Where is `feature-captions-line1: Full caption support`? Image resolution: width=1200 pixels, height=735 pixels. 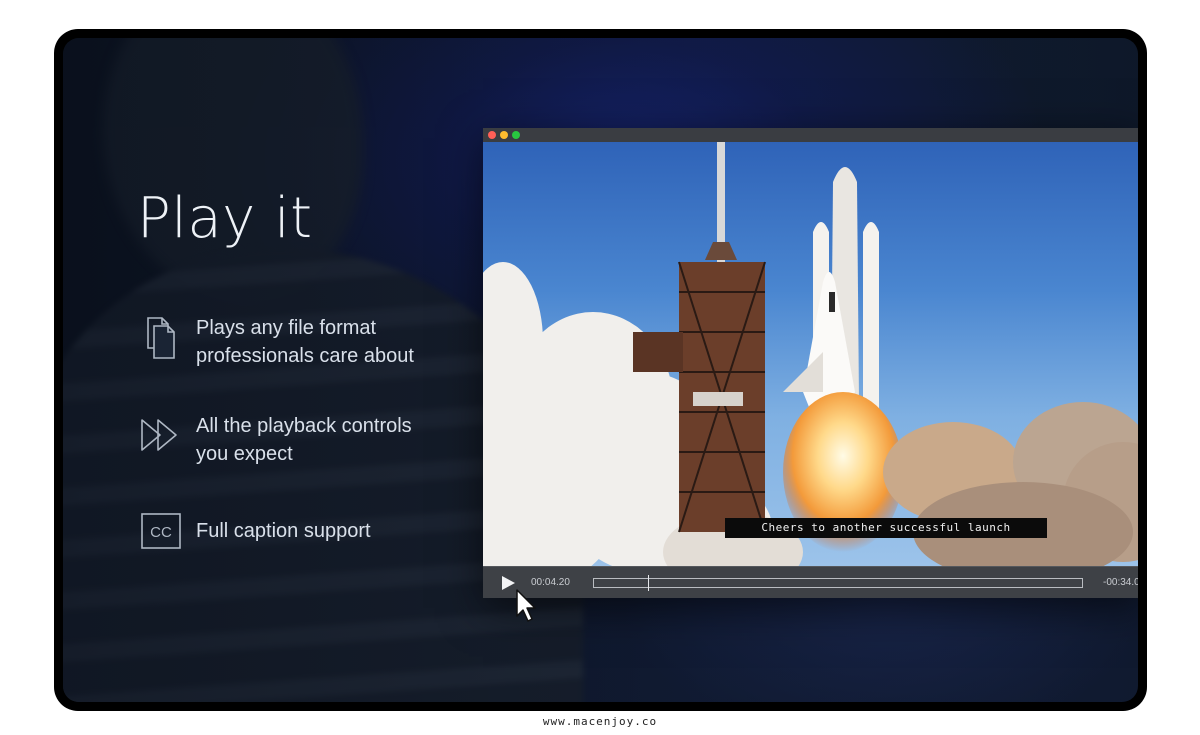 feature-captions-line1: Full caption support is located at coordinates (283, 531).